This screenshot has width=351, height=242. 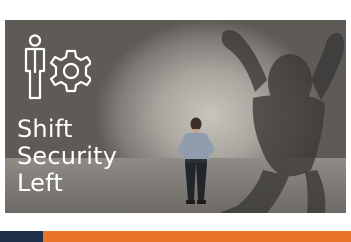 I want to click on headline-line-security: Security, so click(x=67, y=156).